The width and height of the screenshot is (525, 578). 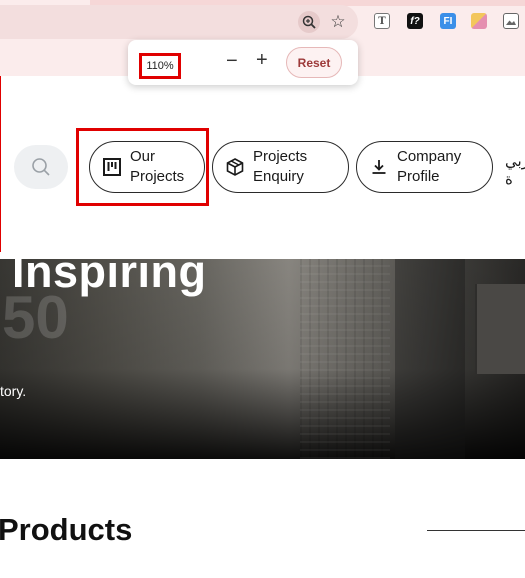 What do you see at coordinates (511, 21) in the screenshot?
I see `image-icon` at bounding box center [511, 21].